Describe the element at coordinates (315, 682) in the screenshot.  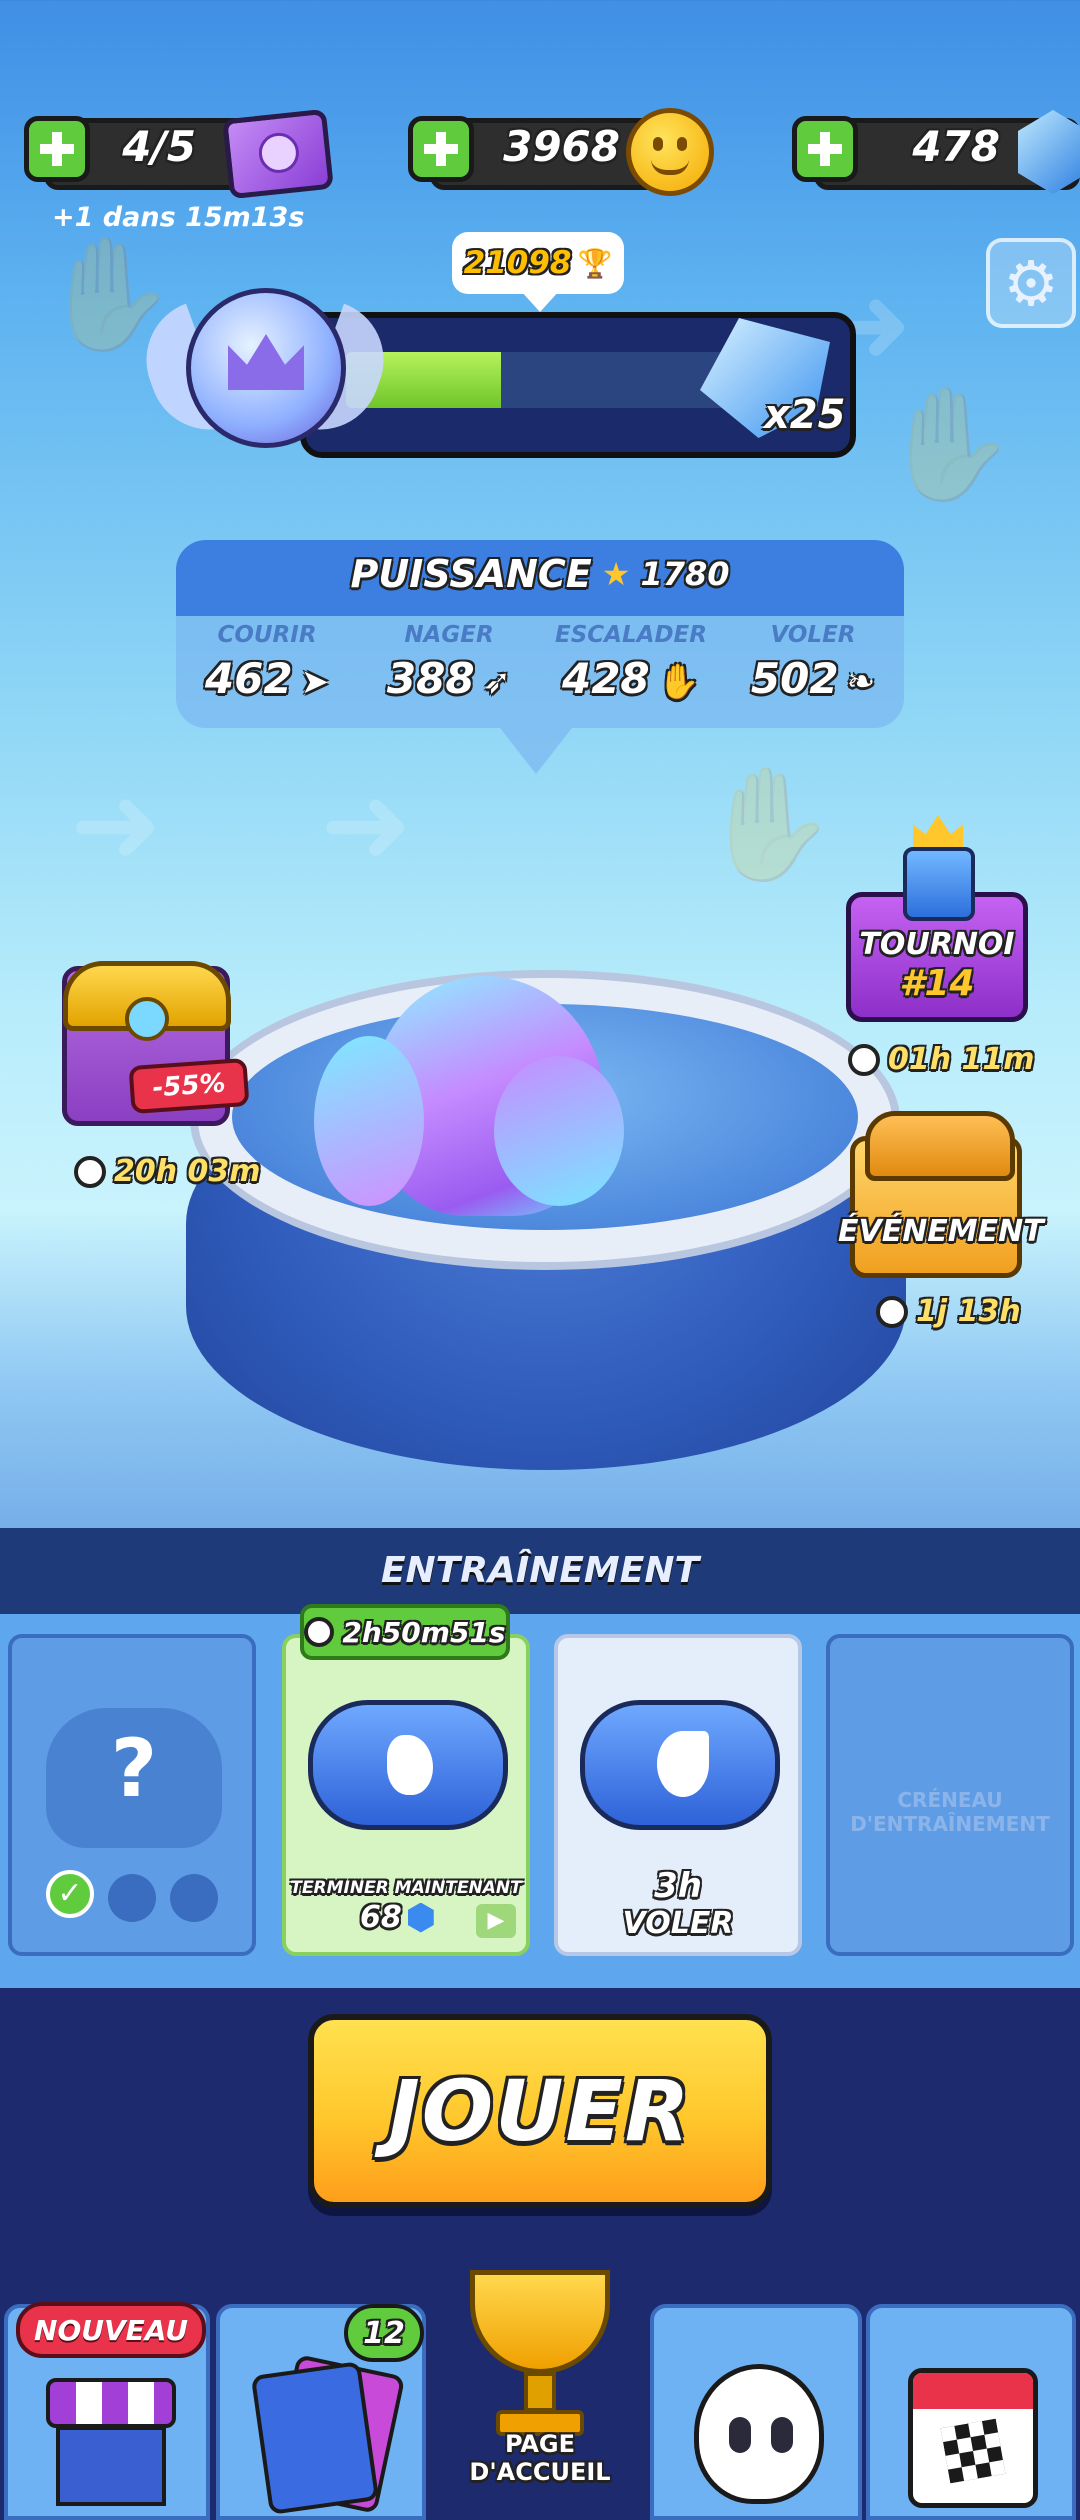
I see `run-icon: ➤` at that location.